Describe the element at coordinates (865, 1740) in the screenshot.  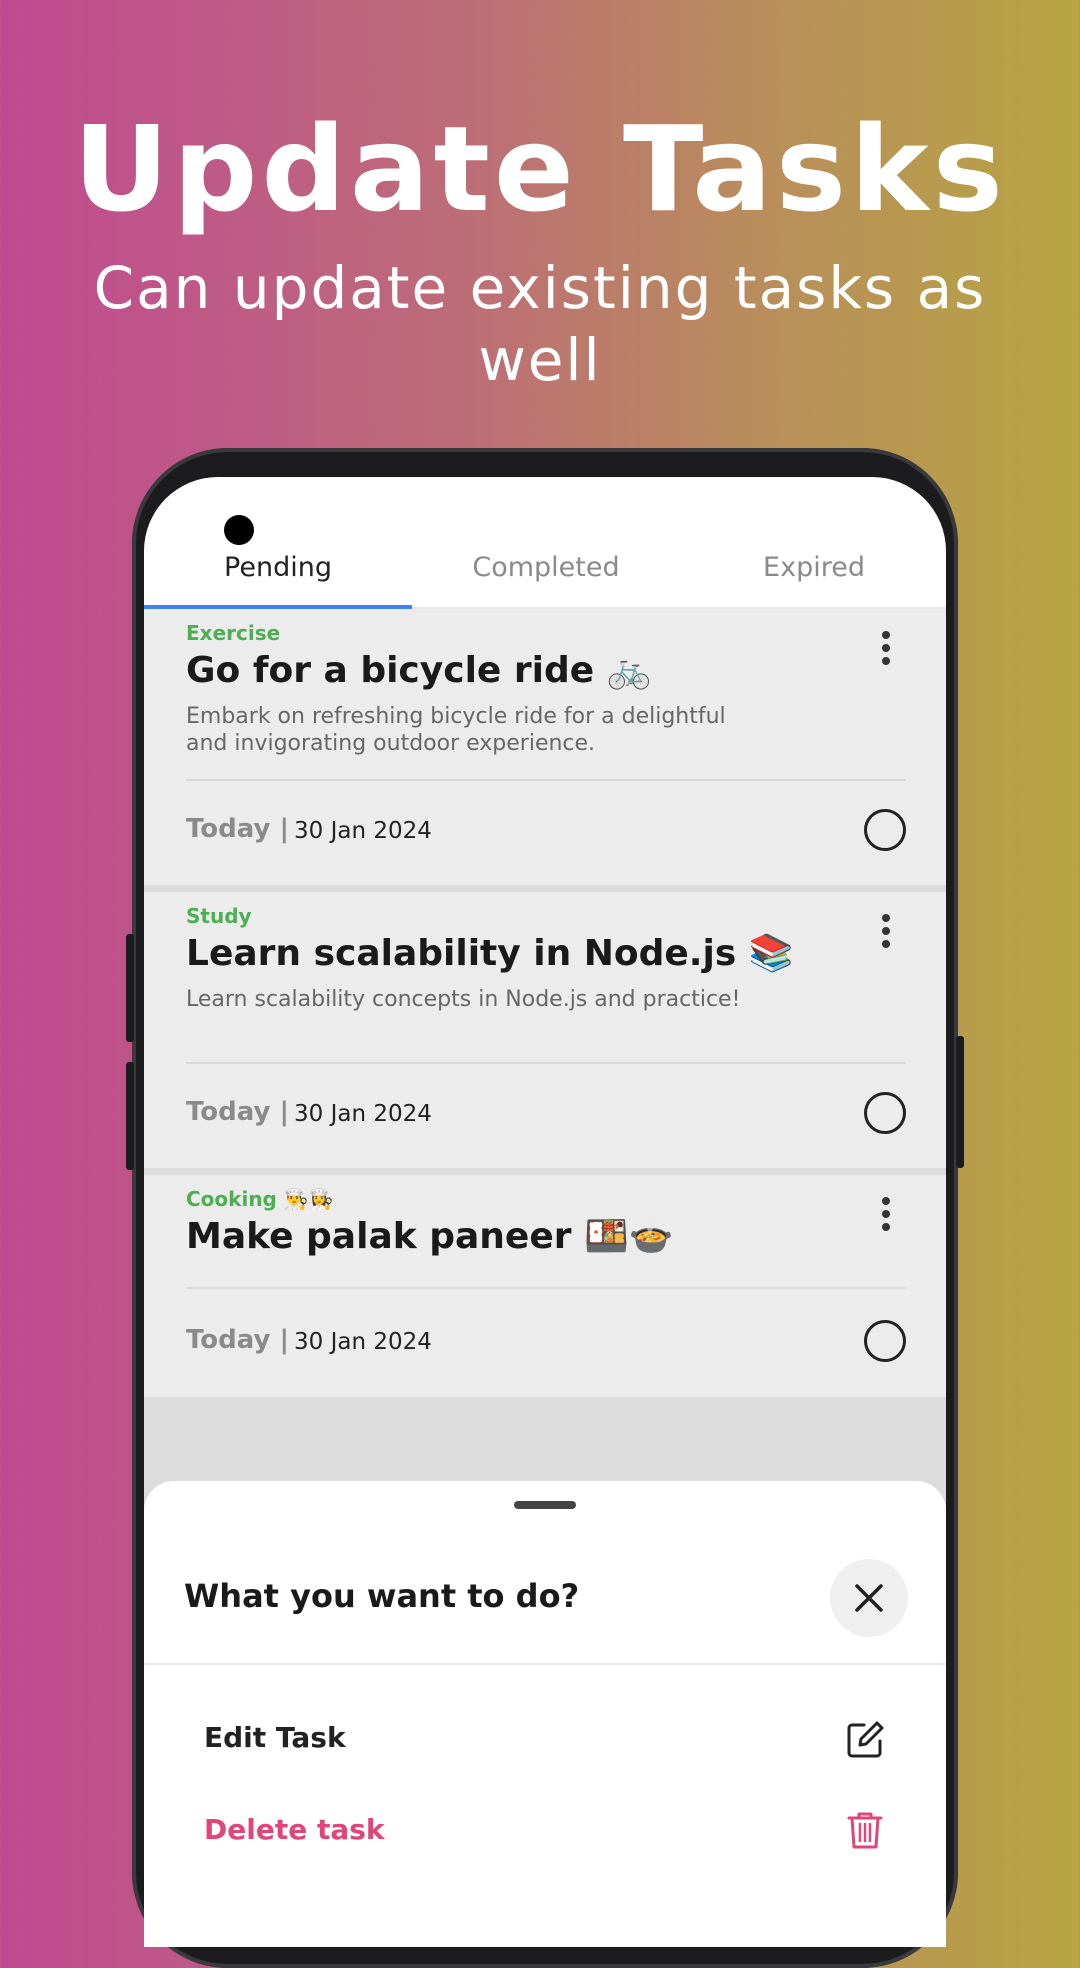
I see `edit-icon` at that location.